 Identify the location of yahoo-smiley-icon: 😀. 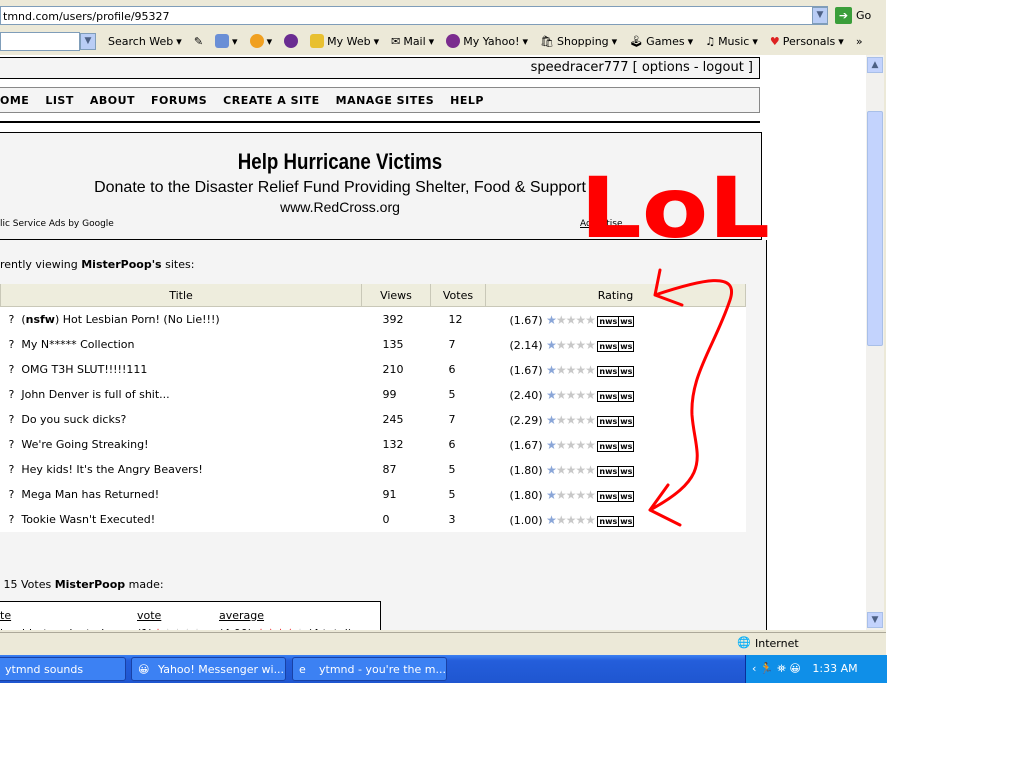
(144, 669).